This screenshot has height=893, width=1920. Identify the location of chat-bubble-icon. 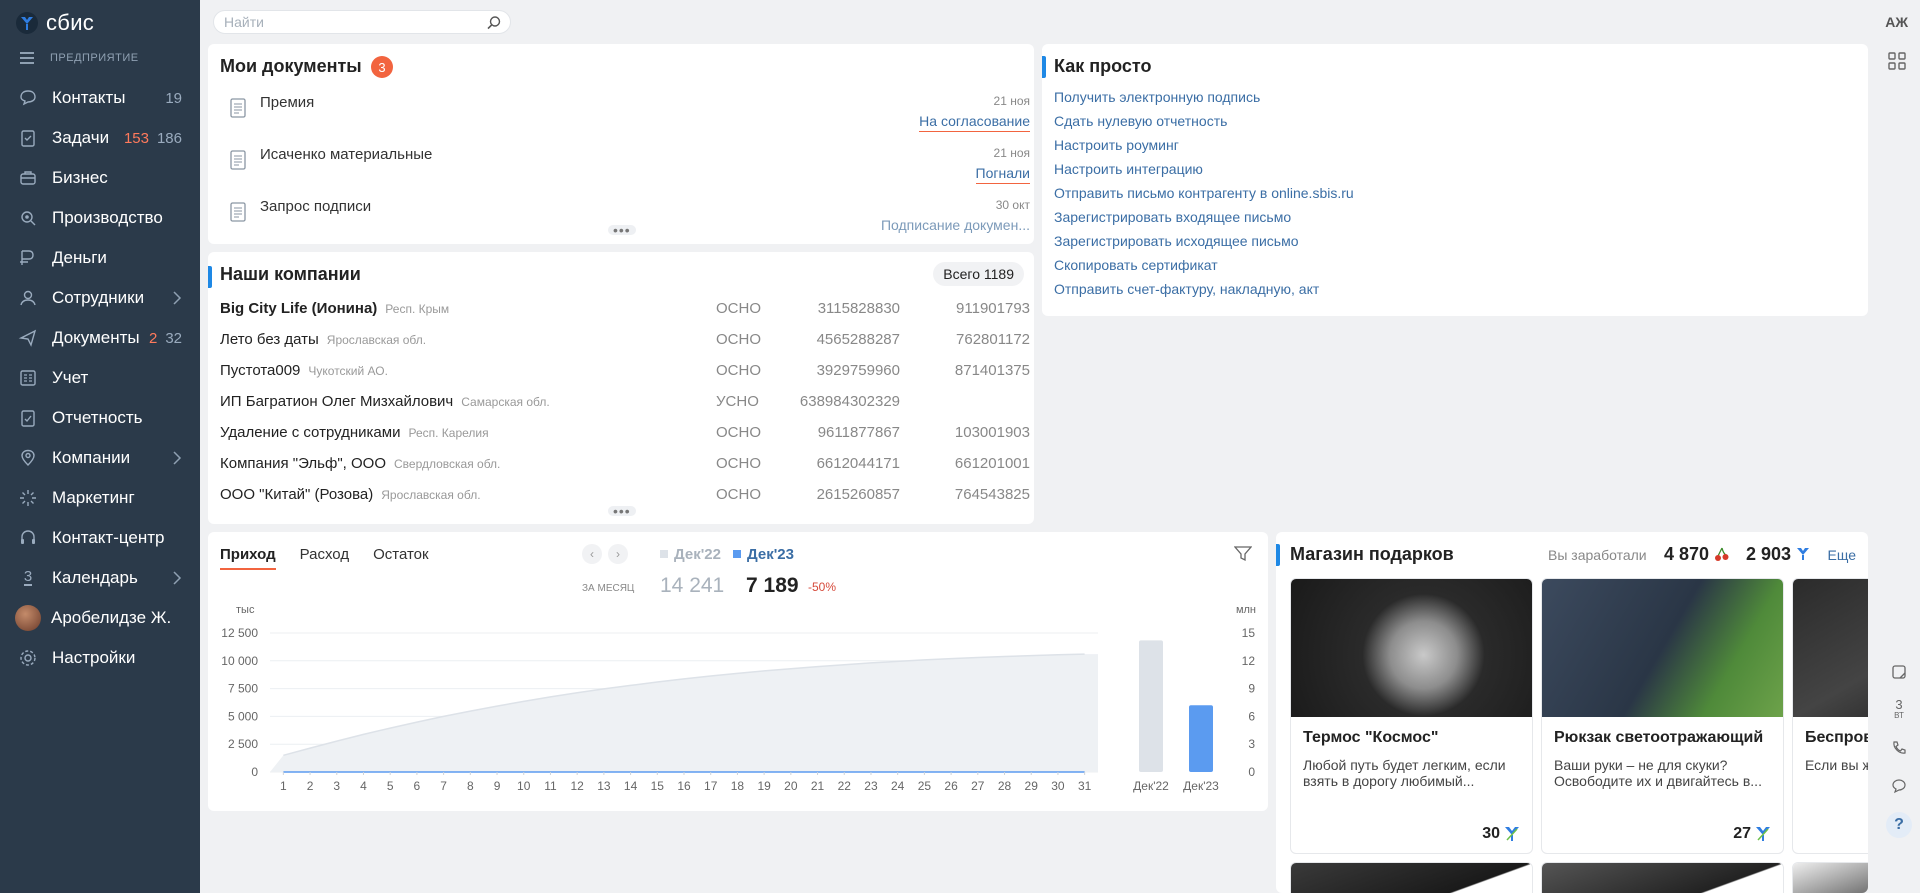
(1899, 786).